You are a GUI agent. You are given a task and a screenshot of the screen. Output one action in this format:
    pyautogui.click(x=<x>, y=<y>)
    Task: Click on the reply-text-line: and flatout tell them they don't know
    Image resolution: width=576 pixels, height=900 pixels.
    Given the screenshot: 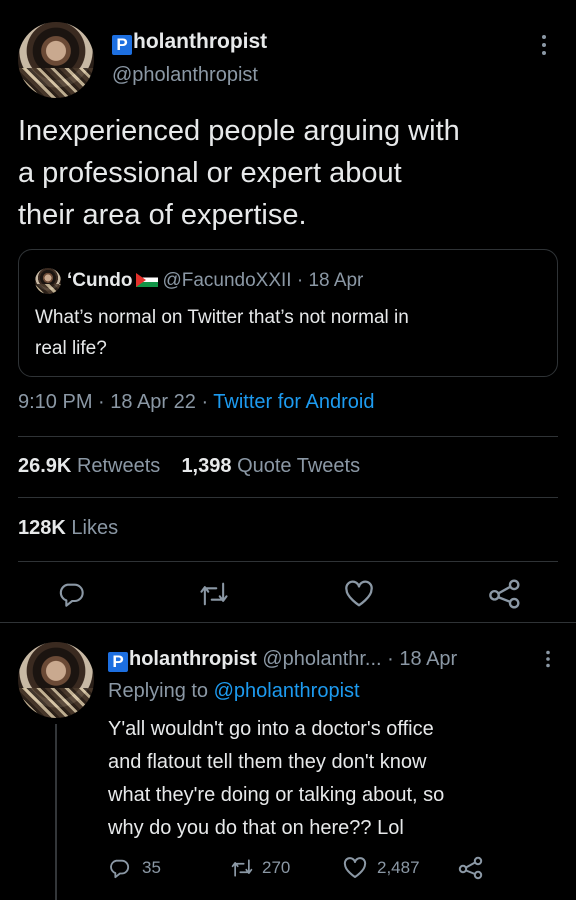 What is the action you would take?
    pyautogui.click(x=267, y=762)
    